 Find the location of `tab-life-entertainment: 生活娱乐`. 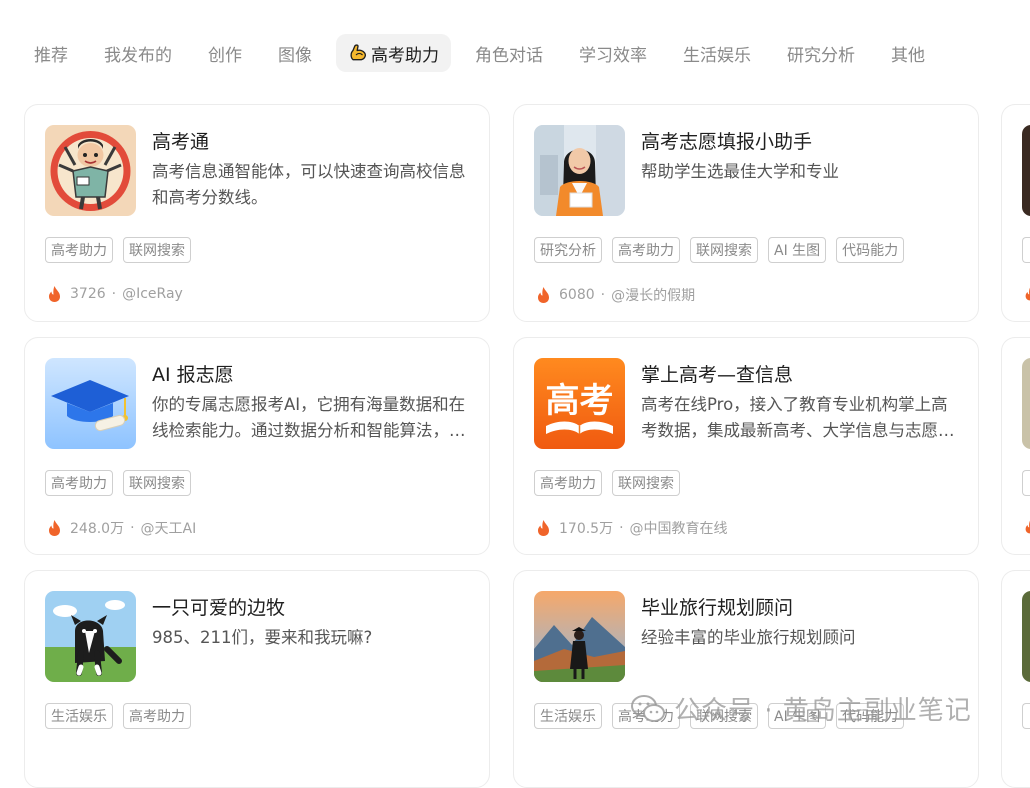

tab-life-entertainment: 生活娱乐 is located at coordinates (717, 53).